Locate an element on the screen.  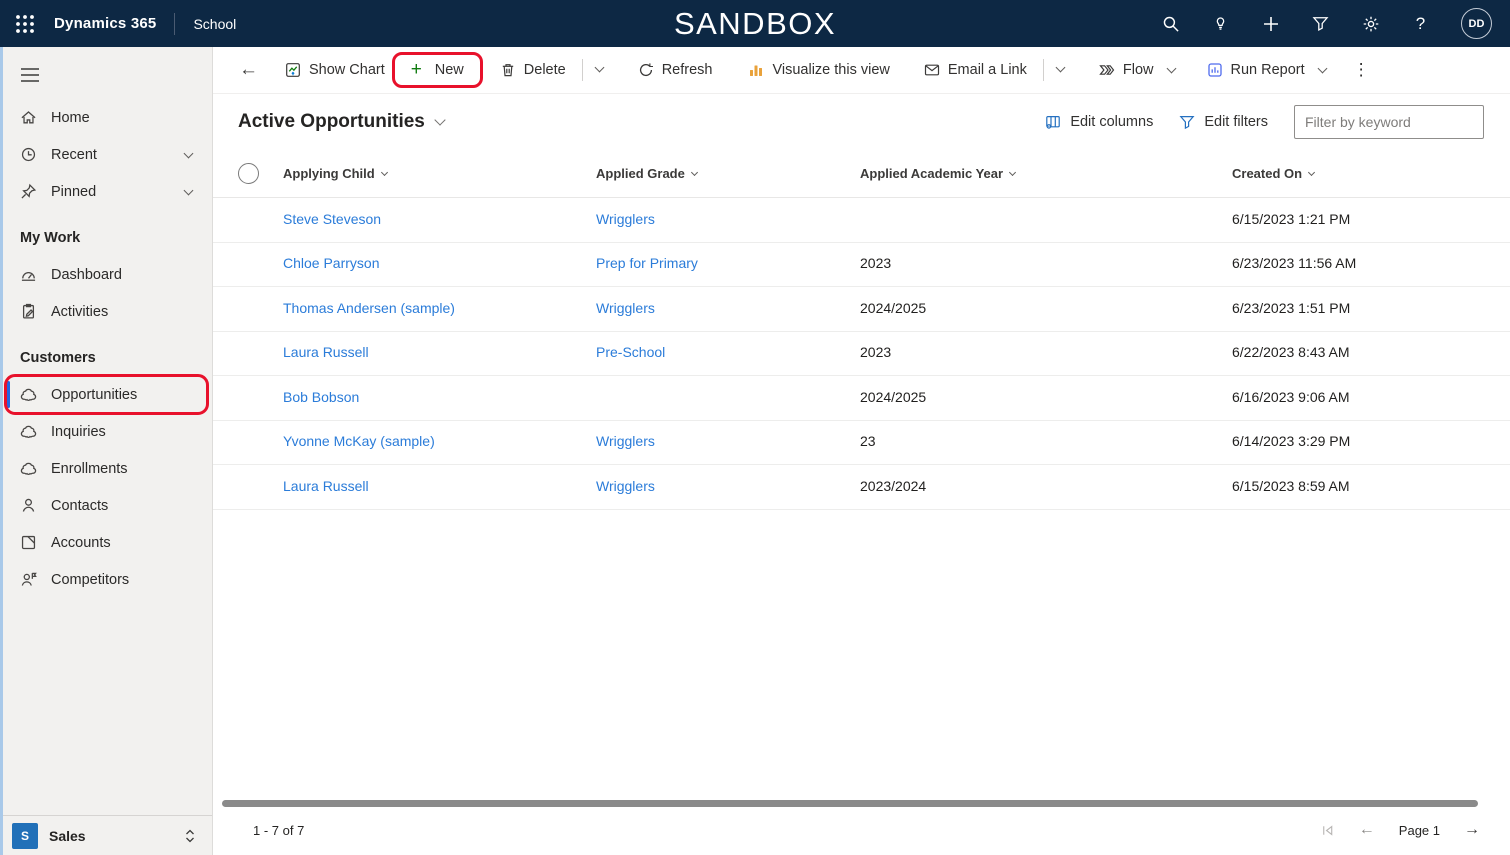
lightbulb-icon is located at coordinates (1220, 23).